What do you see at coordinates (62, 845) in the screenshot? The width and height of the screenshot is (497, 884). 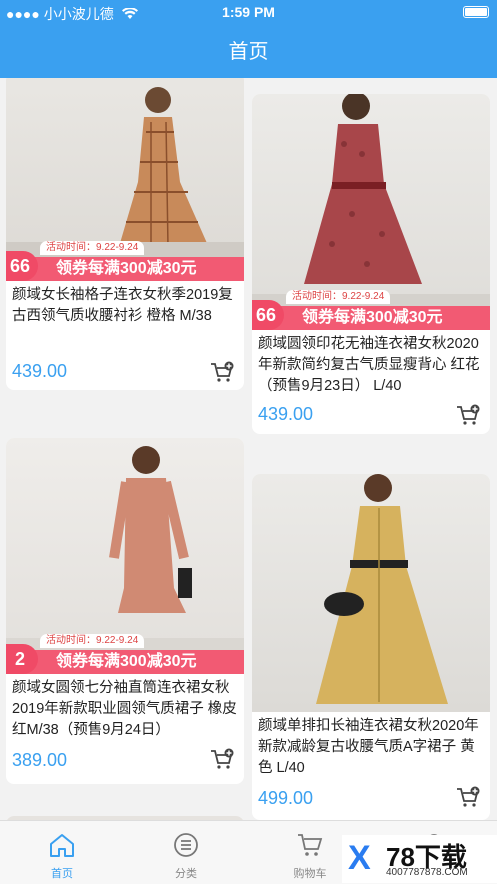 I see `home-icon` at bounding box center [62, 845].